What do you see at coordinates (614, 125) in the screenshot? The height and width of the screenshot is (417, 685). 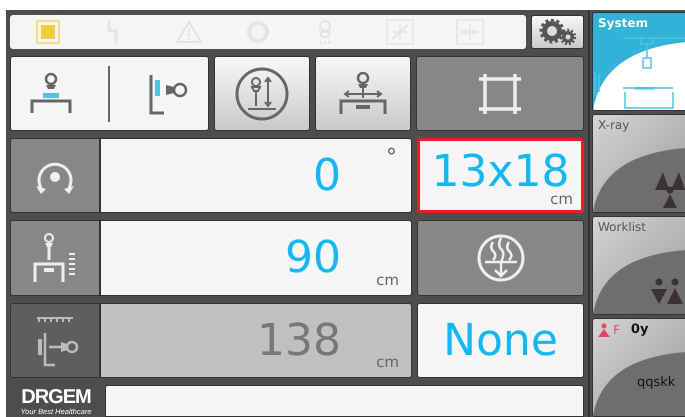 I see `tab-label: X-ray` at bounding box center [614, 125].